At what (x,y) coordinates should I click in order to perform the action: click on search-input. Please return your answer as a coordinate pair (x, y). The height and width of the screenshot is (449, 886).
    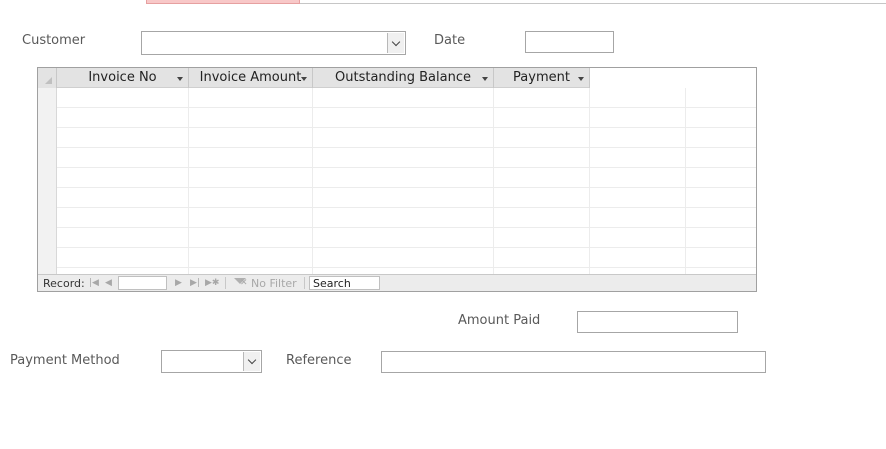
    Looking at the image, I should click on (344, 283).